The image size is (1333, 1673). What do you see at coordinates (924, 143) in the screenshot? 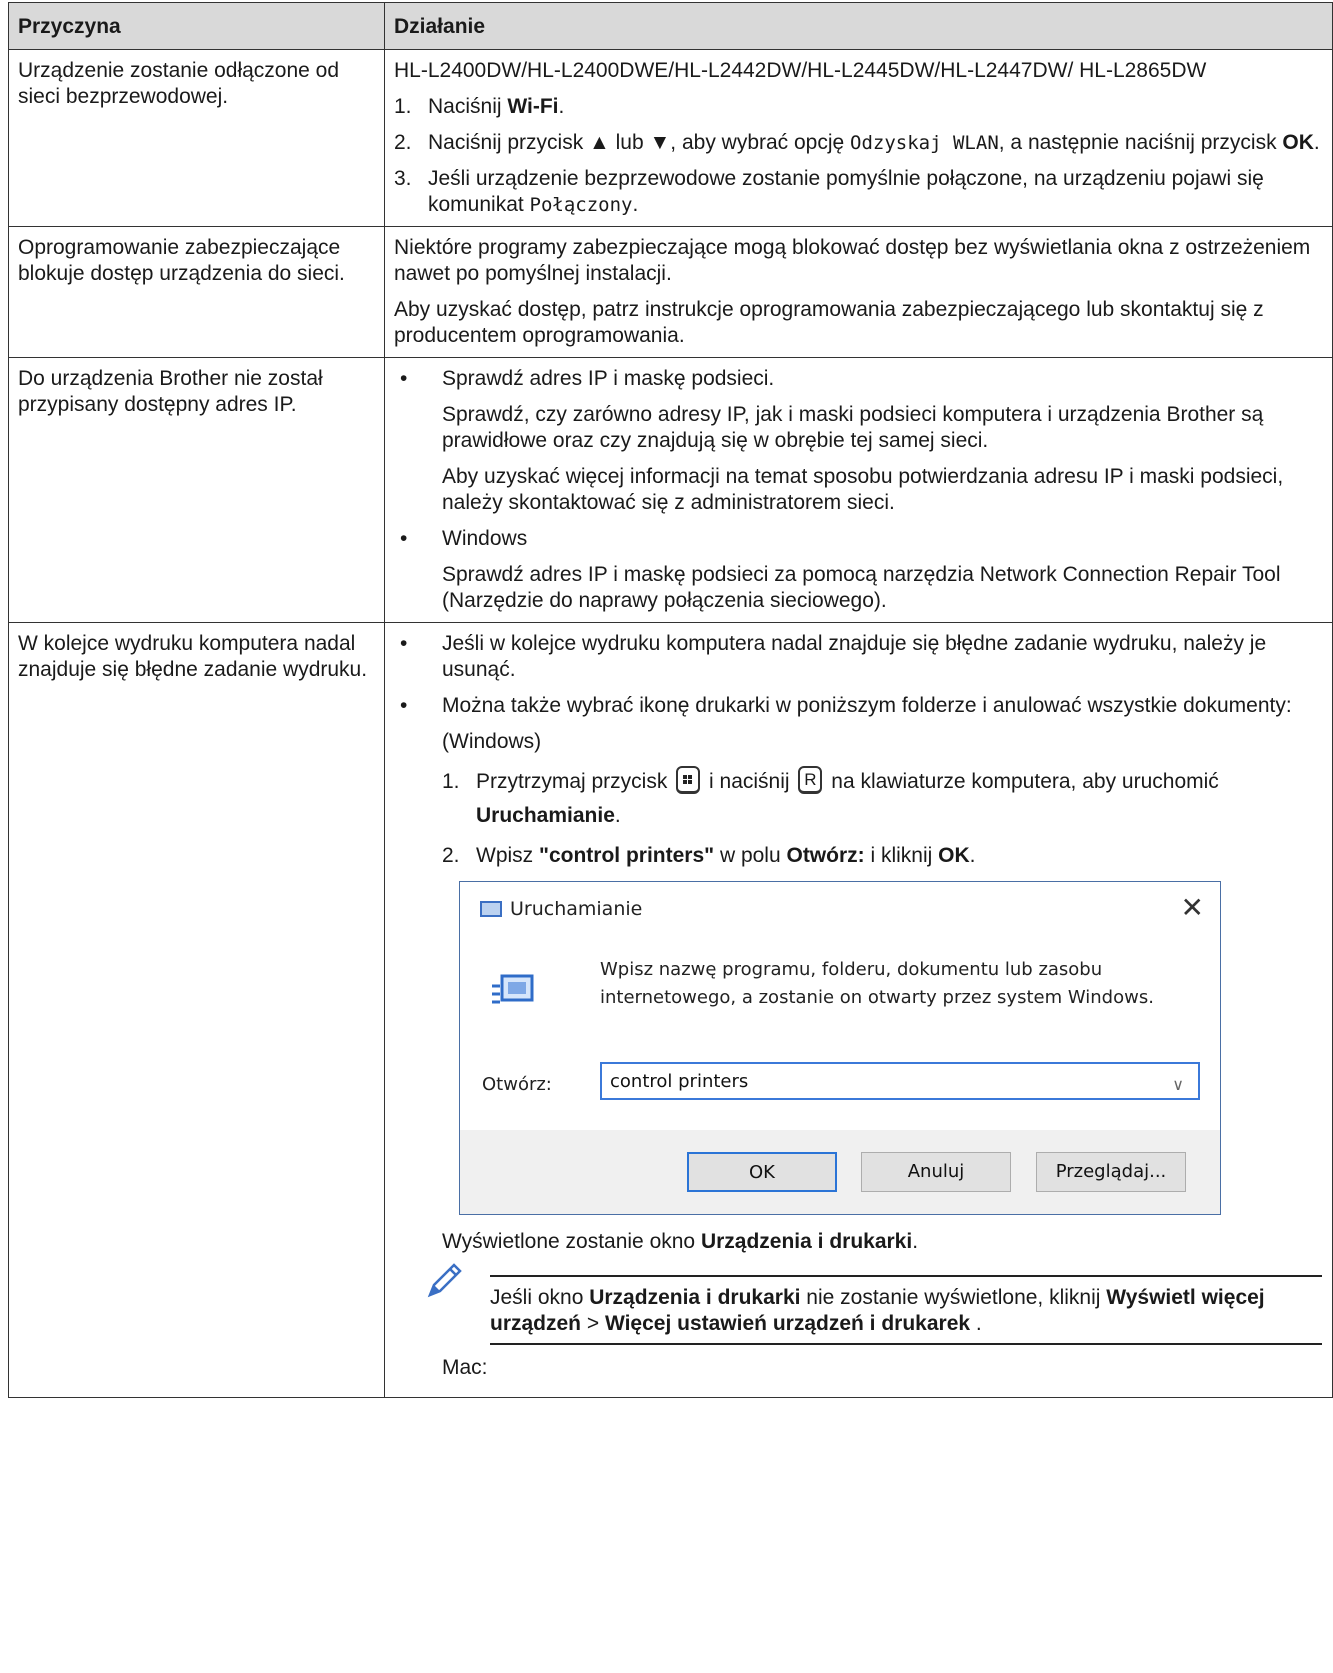
I see `menu-option: Odzyskaj WLAN` at bounding box center [924, 143].